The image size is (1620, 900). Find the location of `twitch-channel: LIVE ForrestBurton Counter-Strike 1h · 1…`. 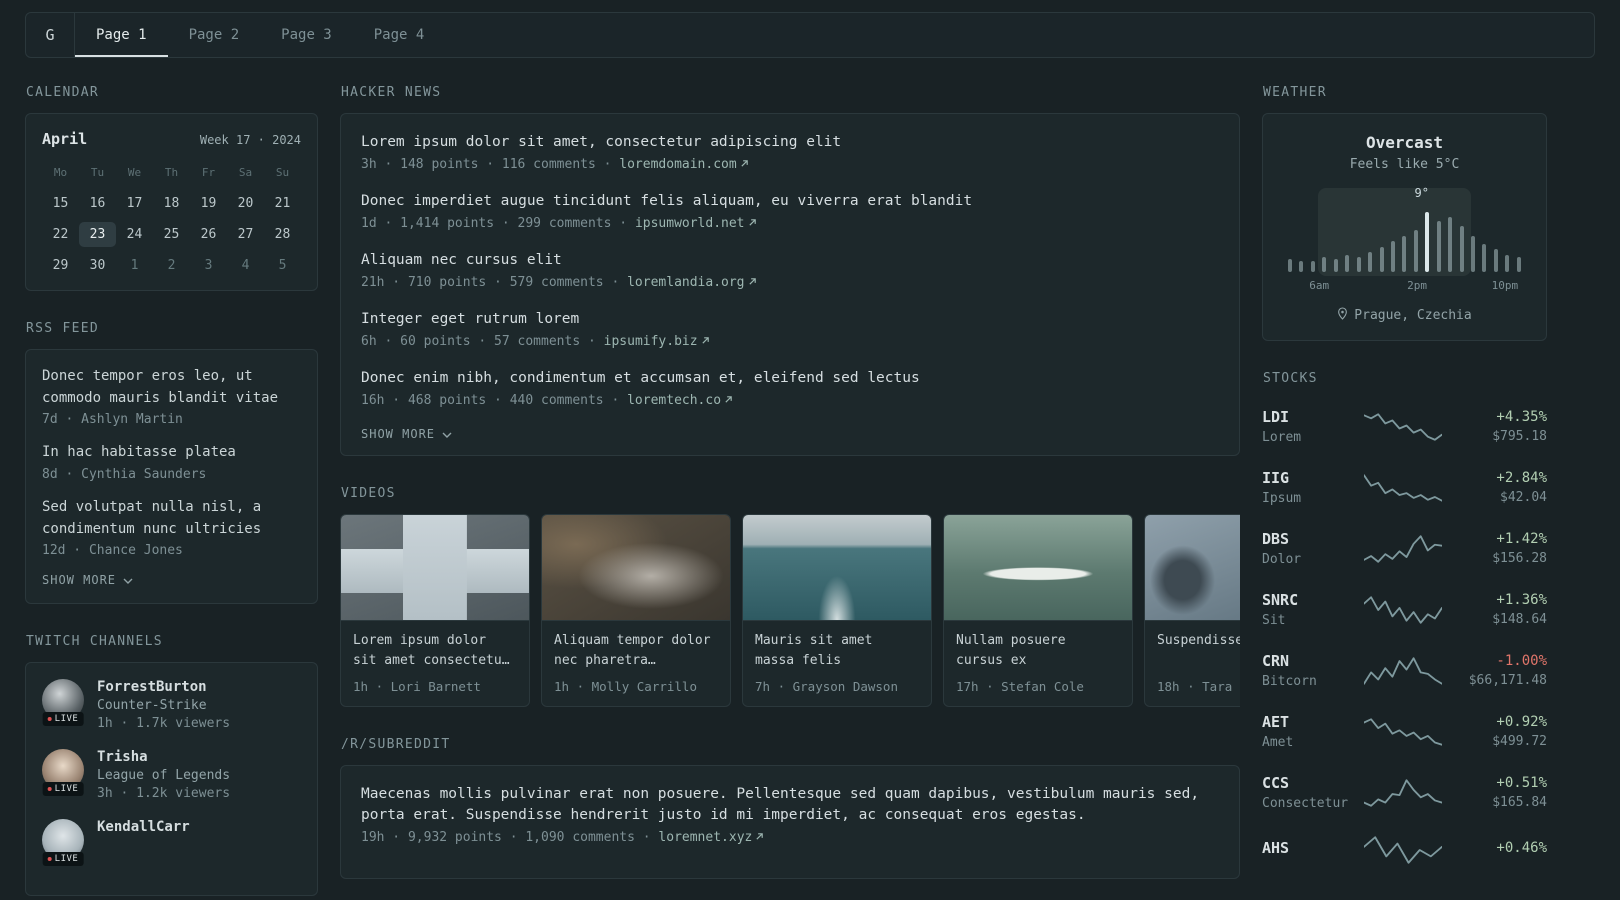

twitch-channel: LIVE ForrestBurton Counter-Strike 1h · 1… is located at coordinates (171, 705).